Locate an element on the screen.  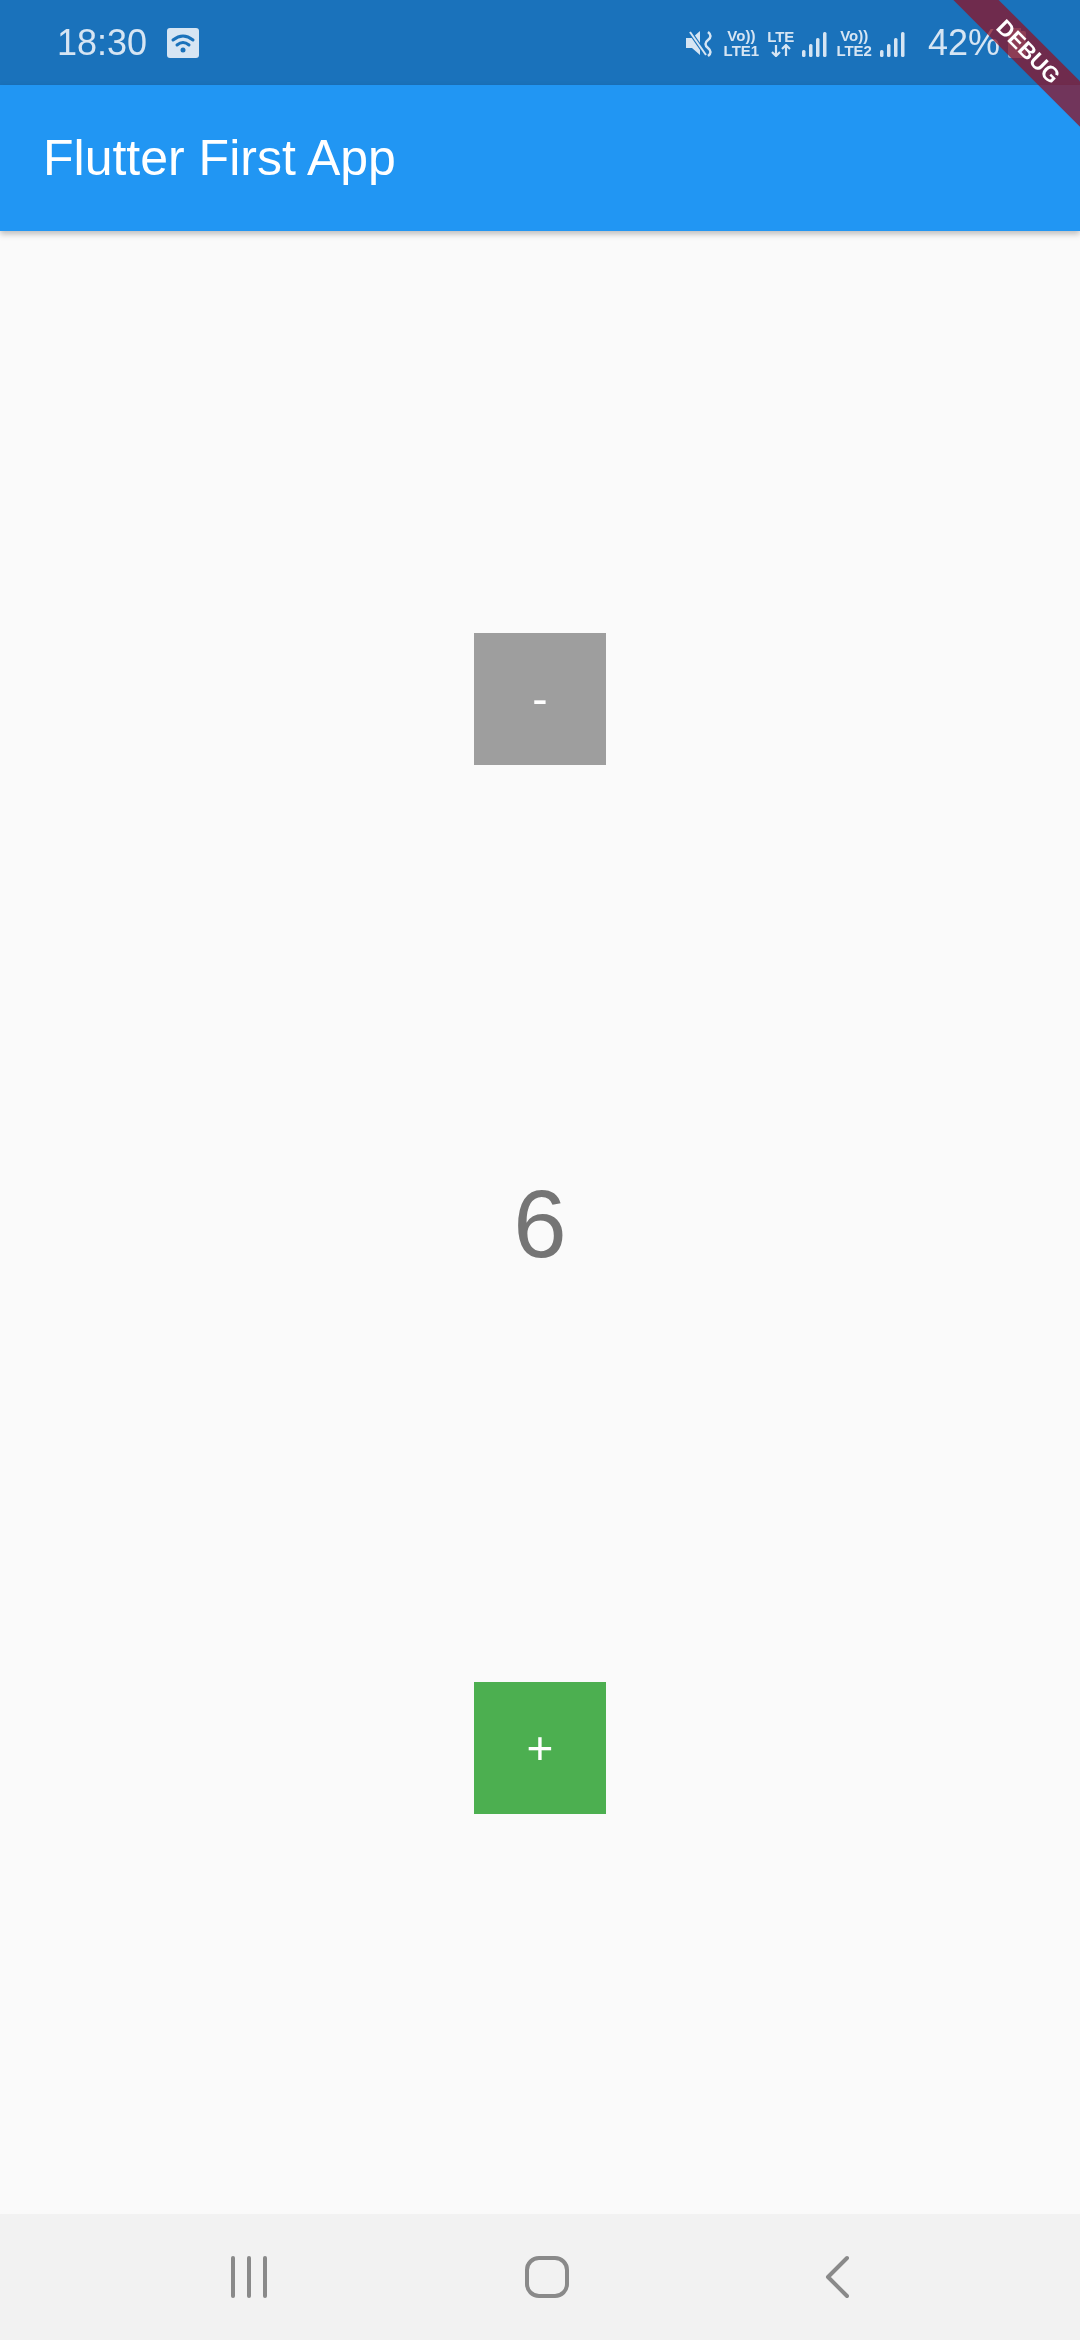
network-label: LTE2 is located at coordinates (854, 50).